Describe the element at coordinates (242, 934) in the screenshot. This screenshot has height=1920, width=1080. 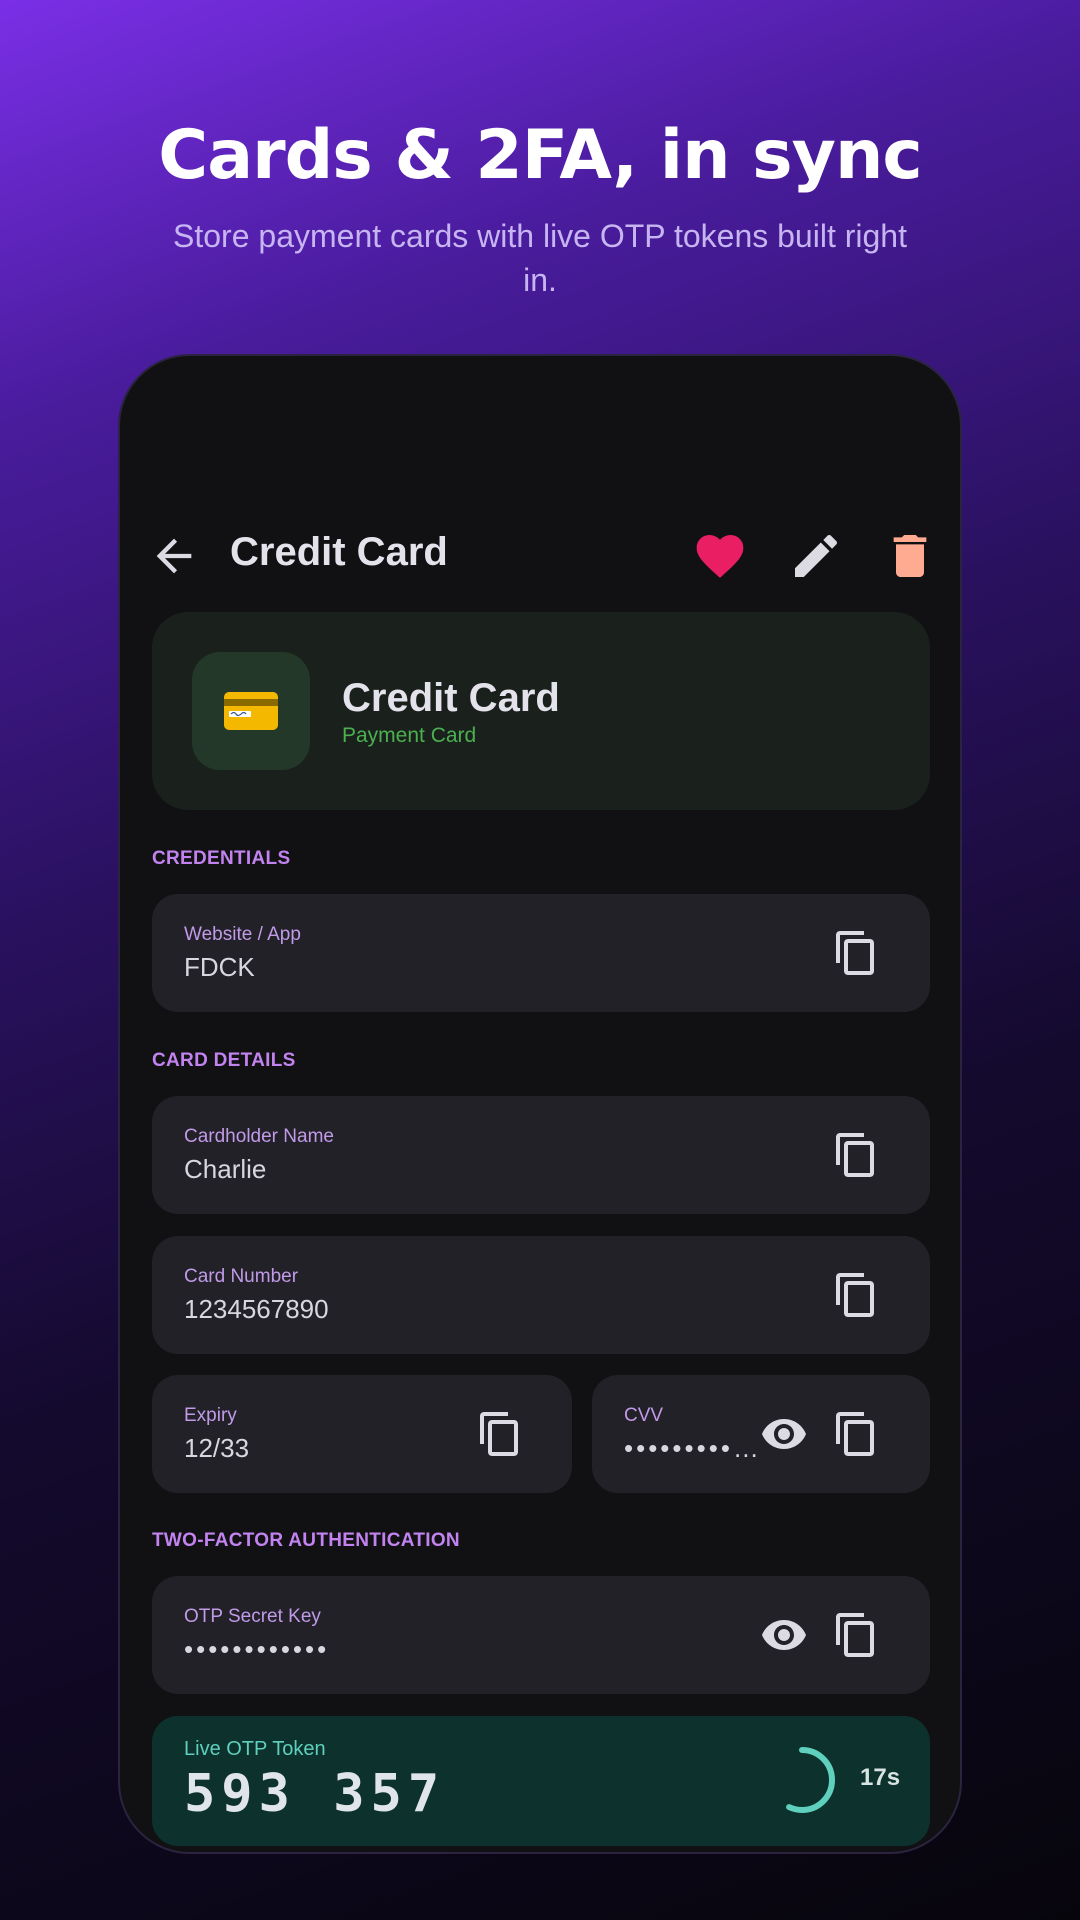
I see `website-label: Website / App` at that location.